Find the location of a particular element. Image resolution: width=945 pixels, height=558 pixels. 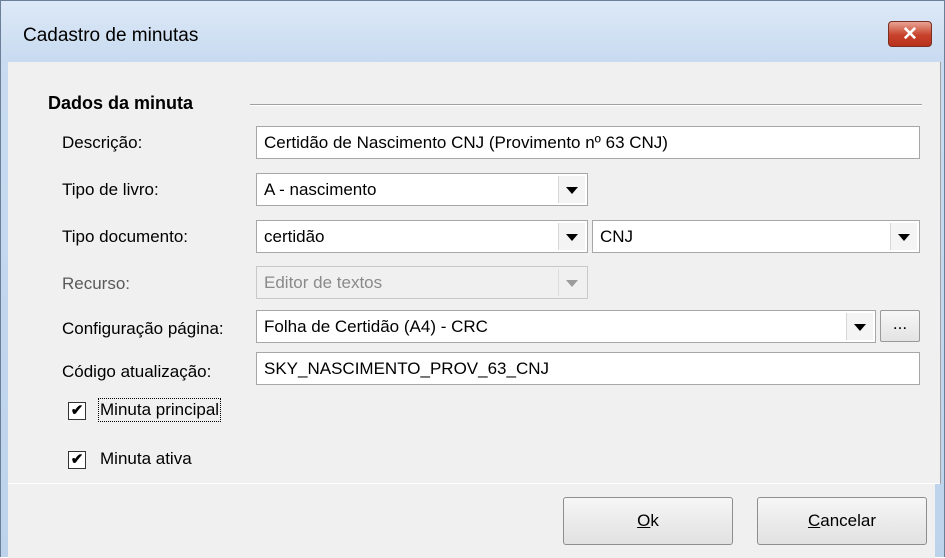

ok-button: Ok is located at coordinates (648, 521).